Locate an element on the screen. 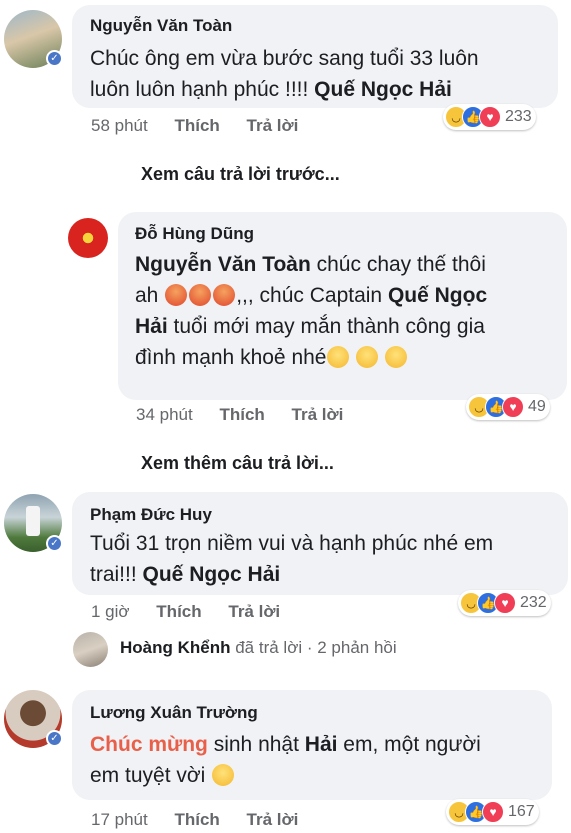  comment-meta: 1 giờ Thích Trả lời is located at coordinates (185, 612).